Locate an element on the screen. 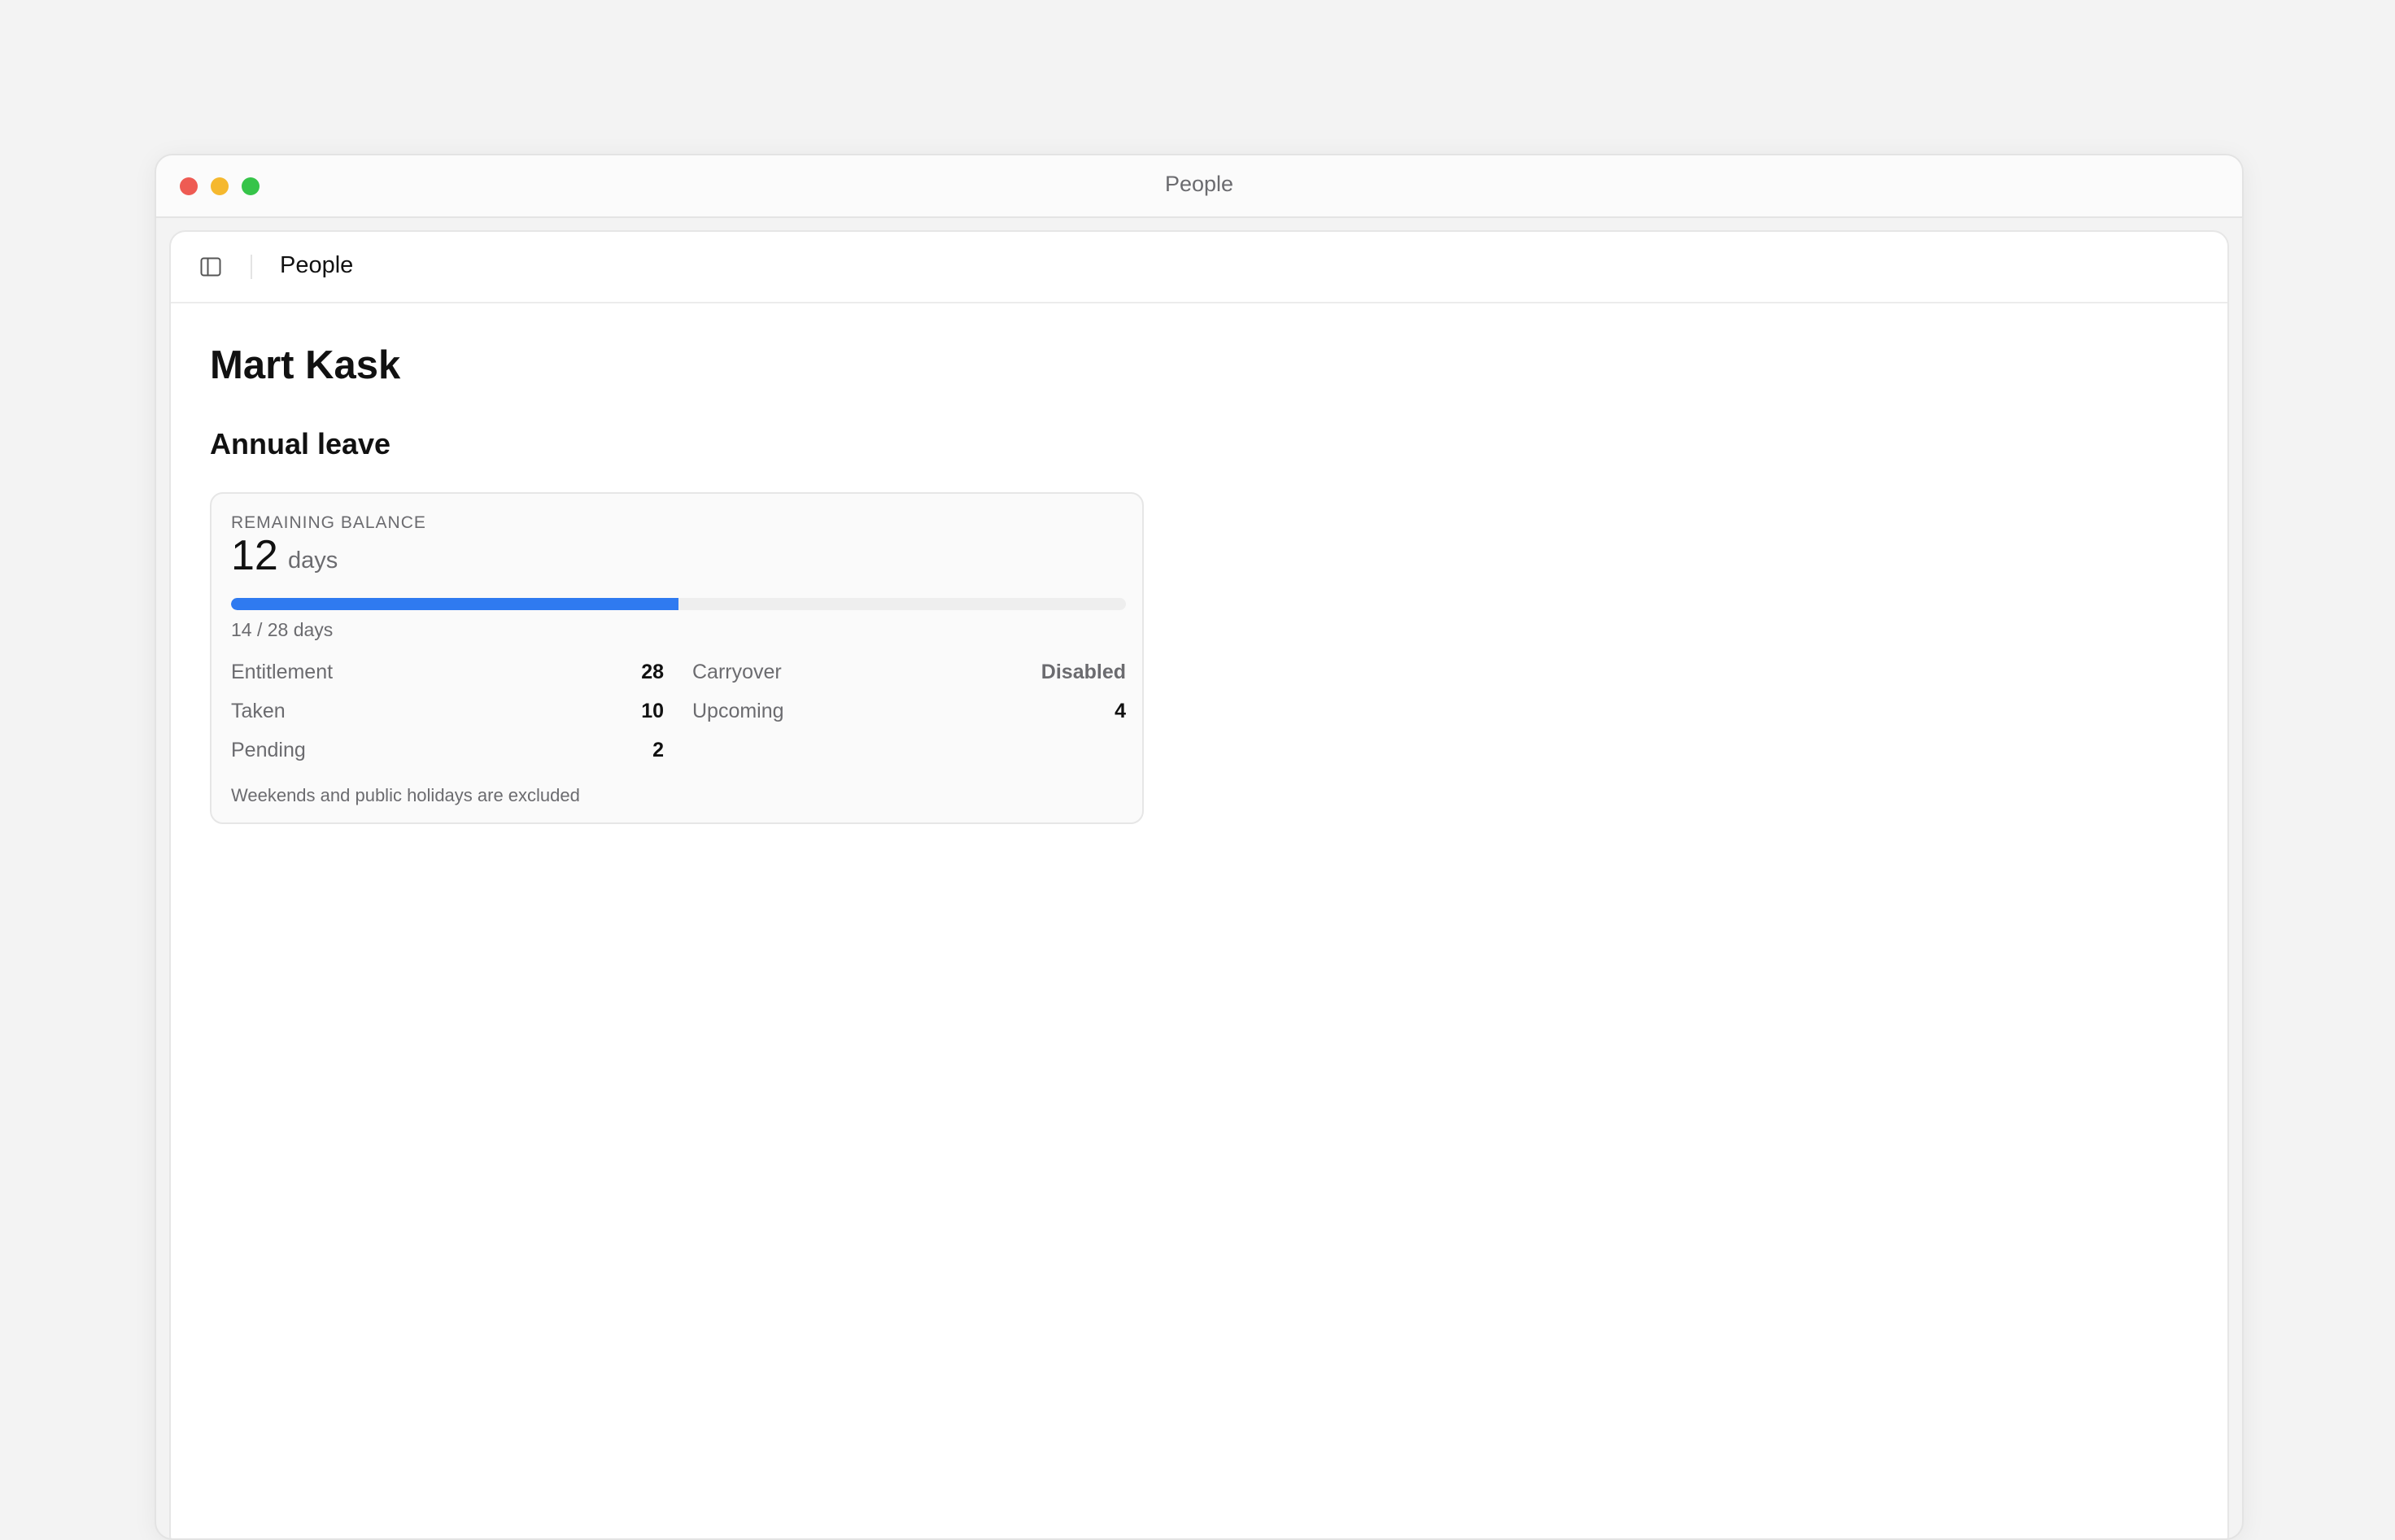 The width and height of the screenshot is (2395, 1540). leave-progress-bar is located at coordinates (678, 604).